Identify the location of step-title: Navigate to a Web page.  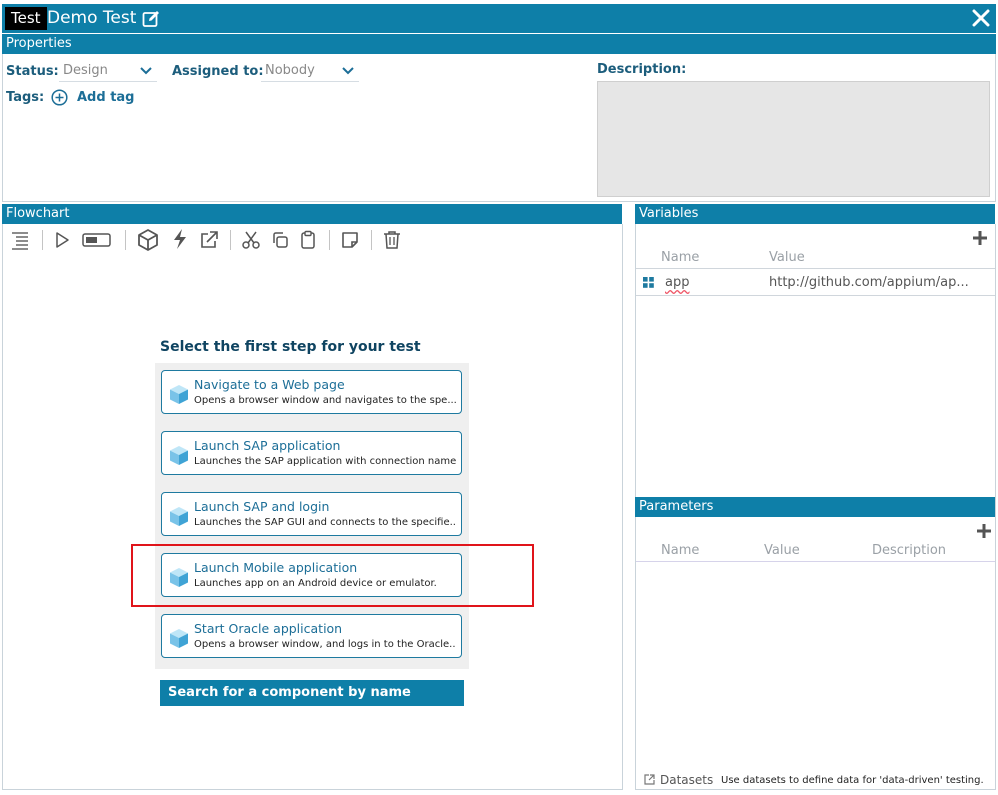
(269, 384).